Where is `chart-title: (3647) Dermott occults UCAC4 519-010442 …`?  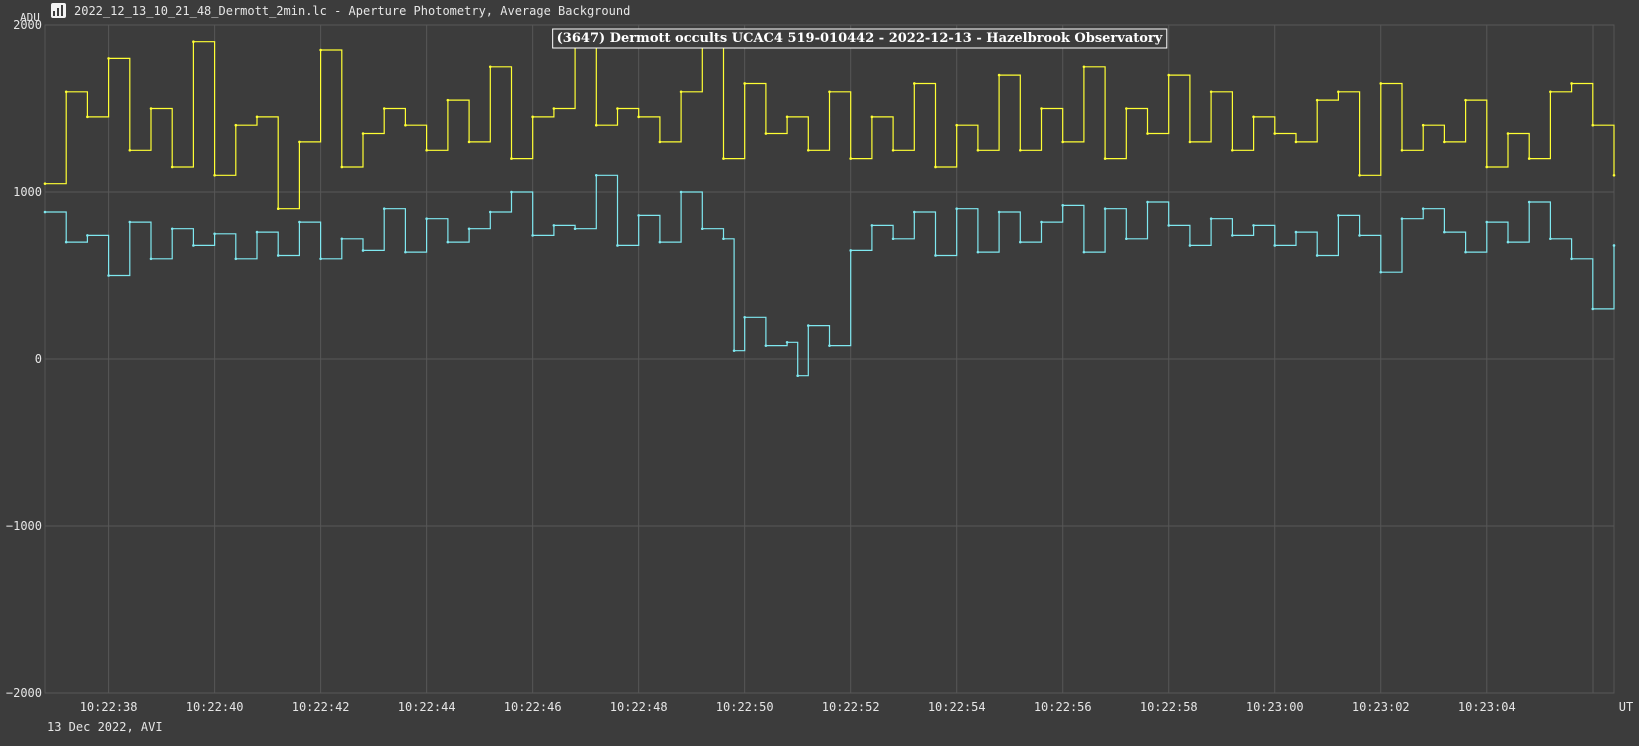 chart-title: (3647) Dermott occults UCAC4 519-010442 … is located at coordinates (860, 38).